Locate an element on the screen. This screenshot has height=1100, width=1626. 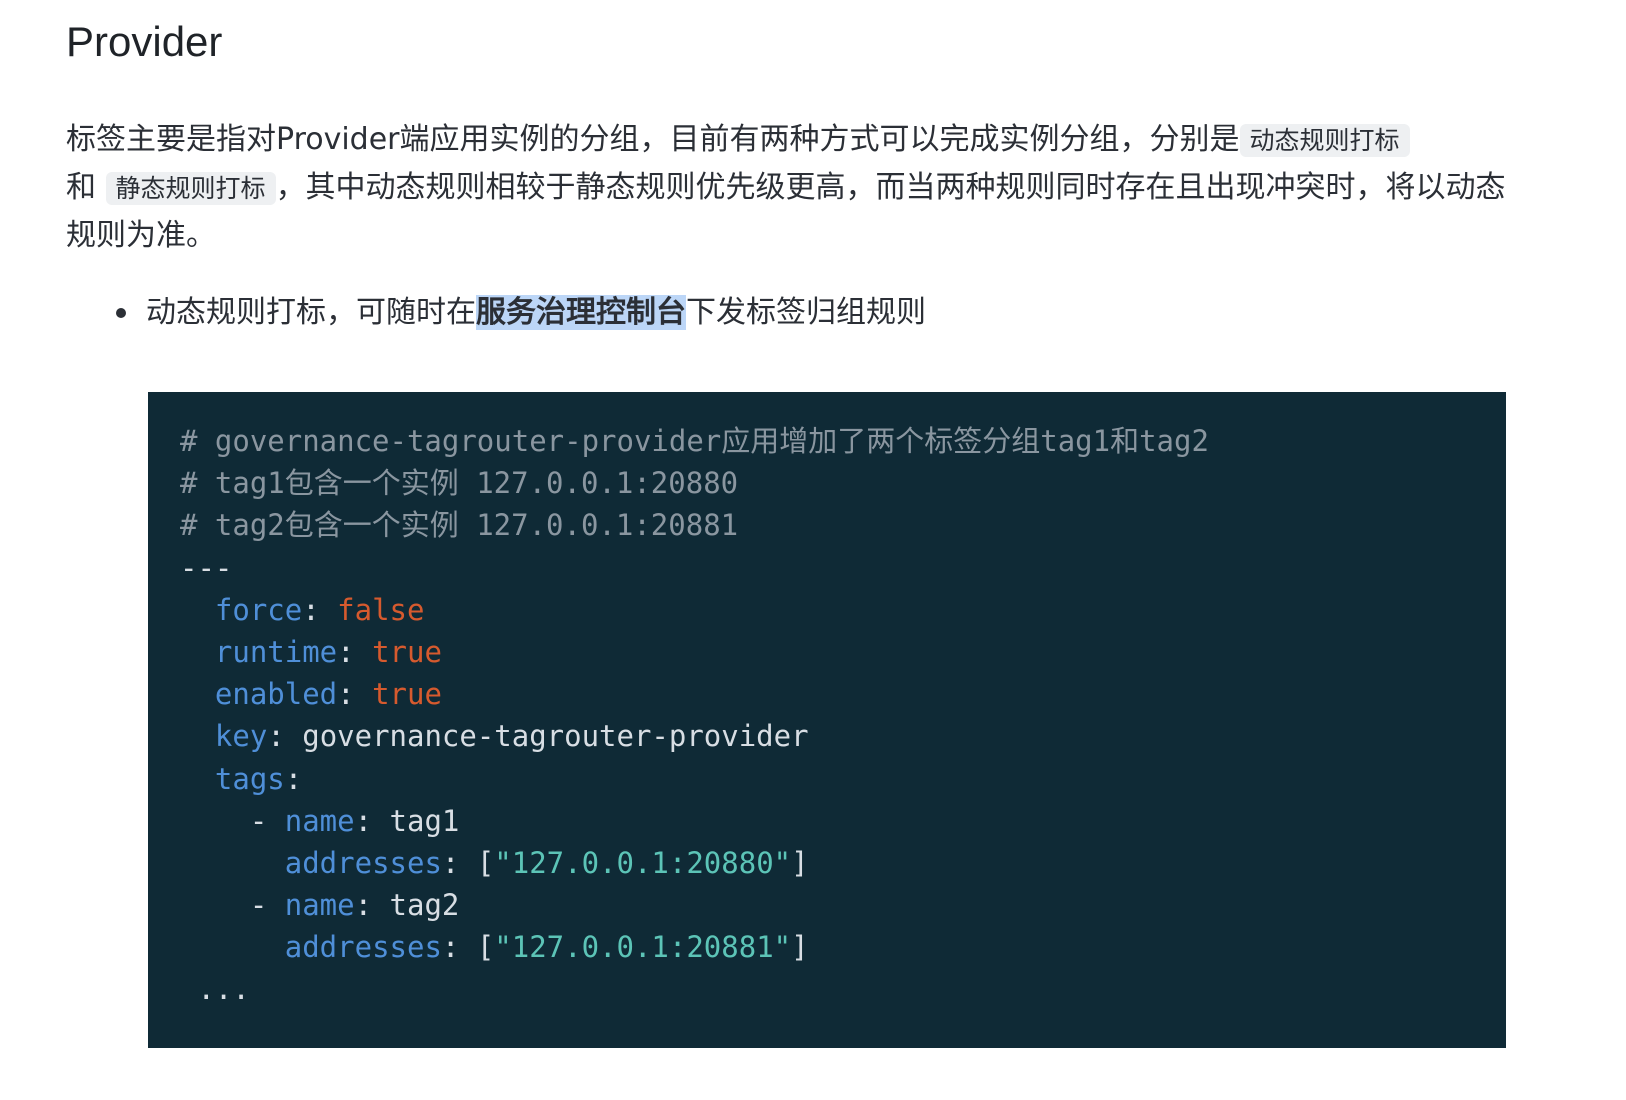
bullet-icon is located at coordinates (121, 313).